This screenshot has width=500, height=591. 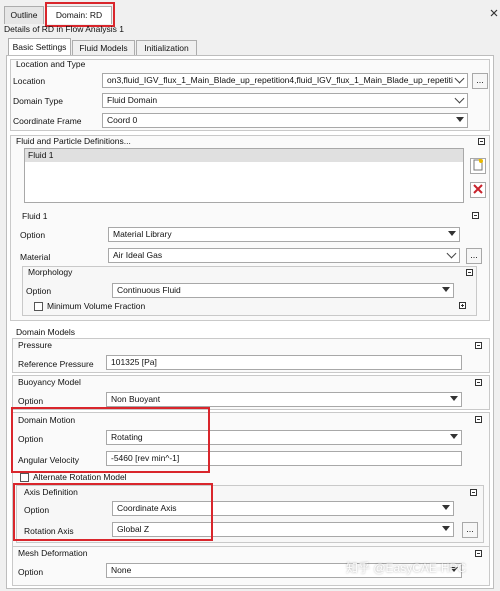 I want to click on fluid-option-label: Option, so click(x=33, y=235).